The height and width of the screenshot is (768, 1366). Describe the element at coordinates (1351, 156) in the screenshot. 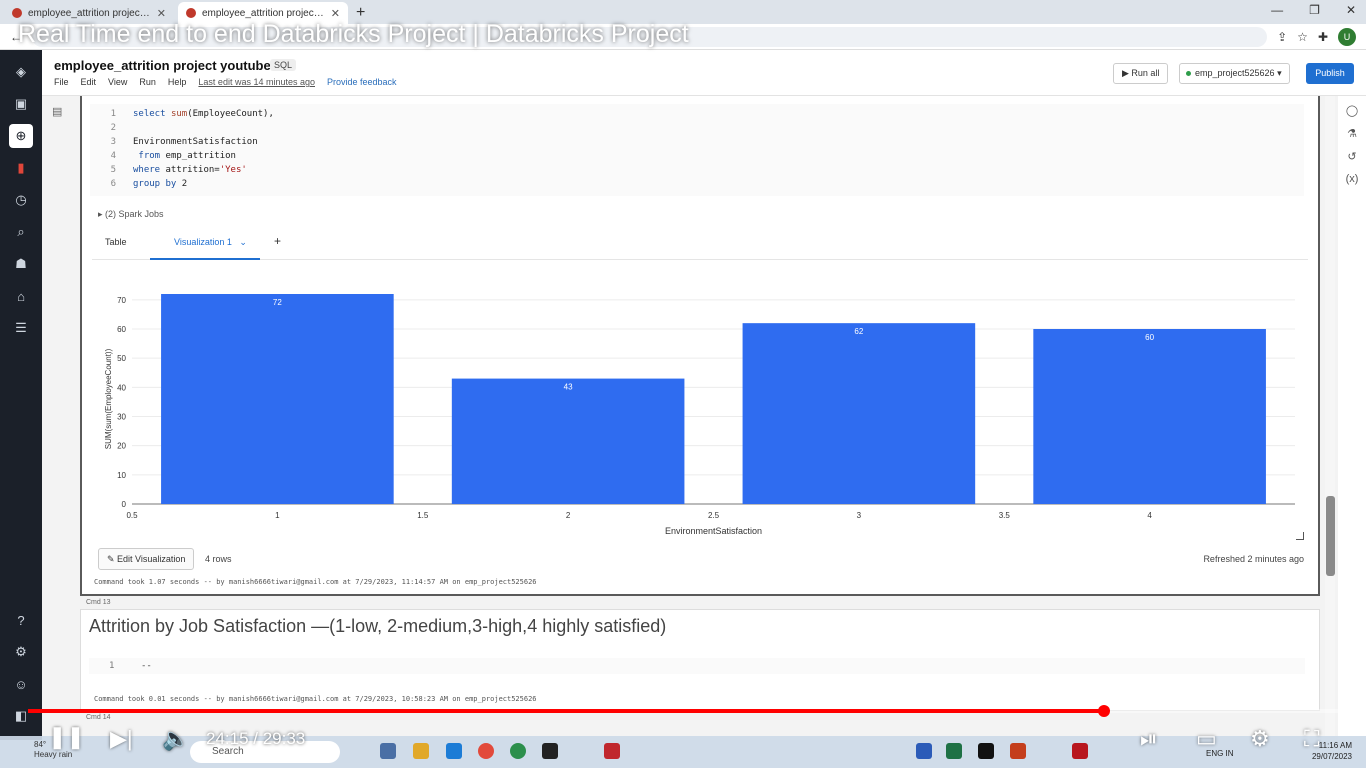

I see `revision-history-icon: ↺` at that location.